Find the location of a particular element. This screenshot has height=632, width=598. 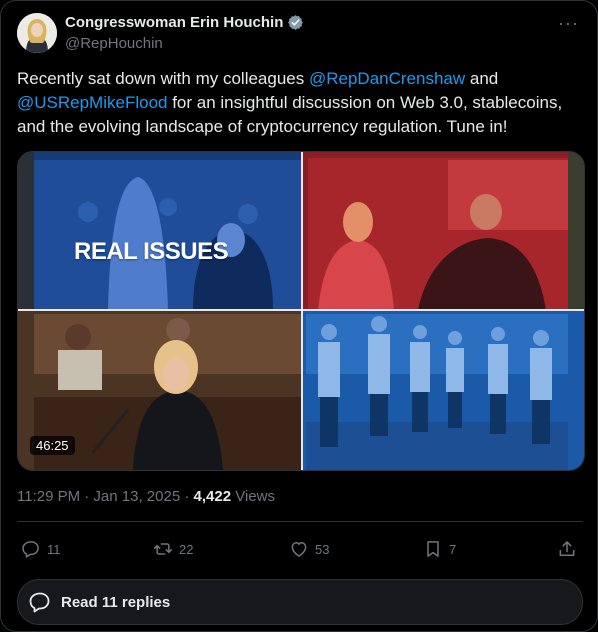

heart-icon is located at coordinates (299, 549).